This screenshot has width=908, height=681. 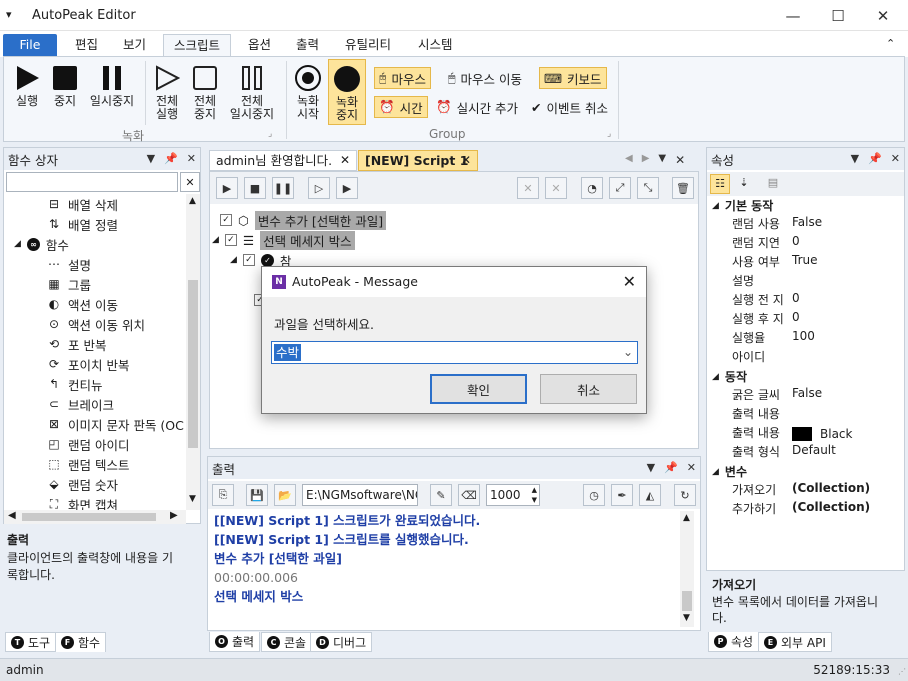 What do you see at coordinates (795, 642) in the screenshot?
I see `tab-external-api: E 외부 API` at bounding box center [795, 642].